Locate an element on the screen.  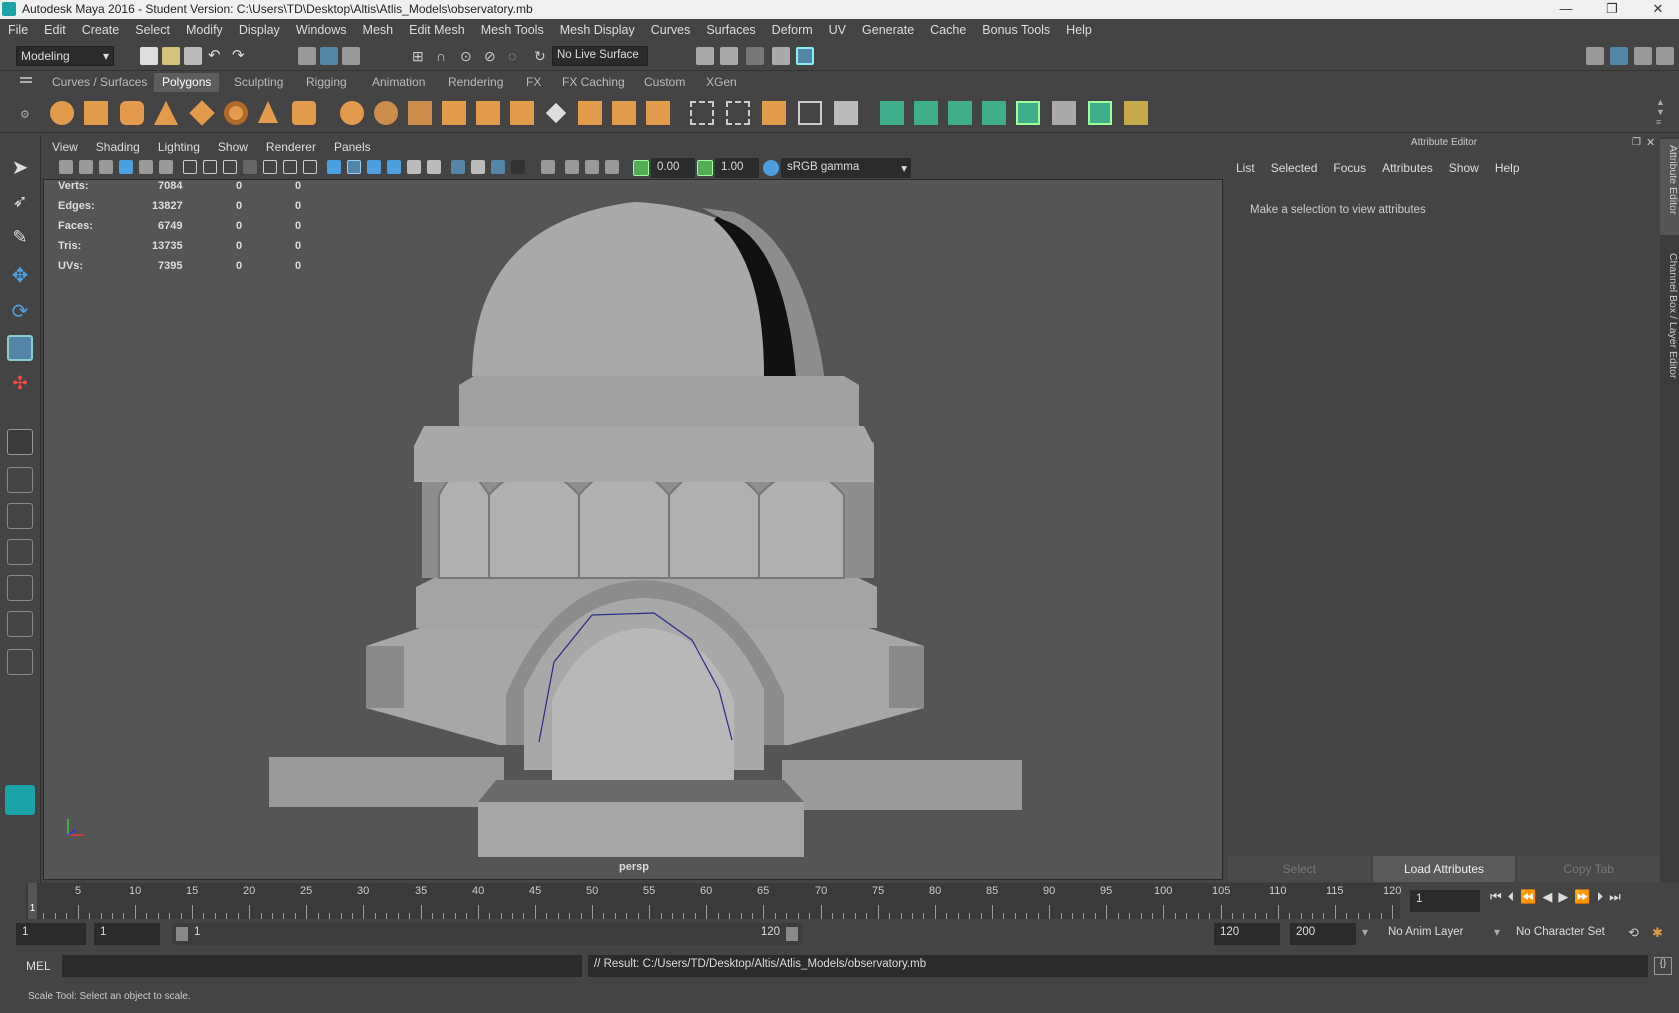
current-frame-field: 1 is located at coordinates (1445, 901).